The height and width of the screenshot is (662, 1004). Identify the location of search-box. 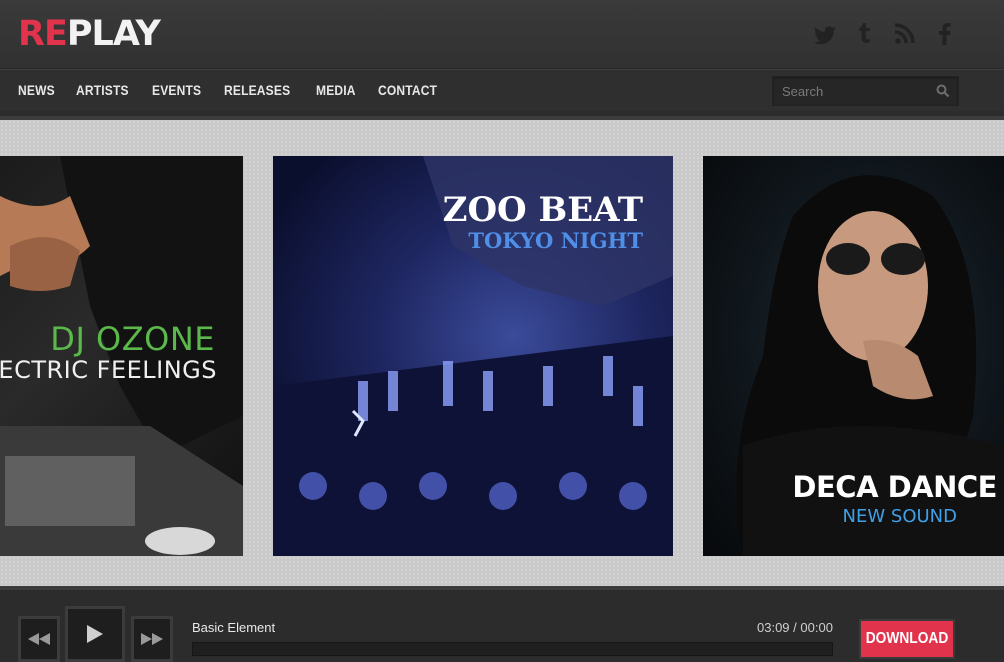
(865, 91).